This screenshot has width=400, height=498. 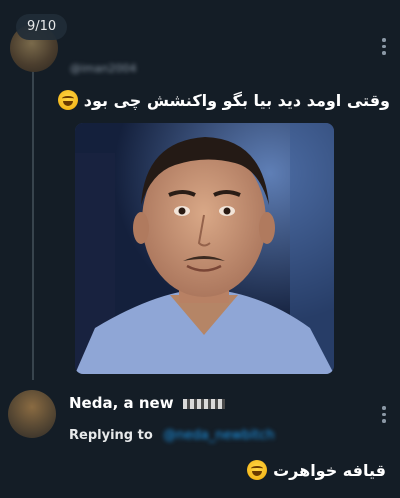 I want to click on replying-to-line: Replying to @neda_newbitch, so click(x=171, y=435).